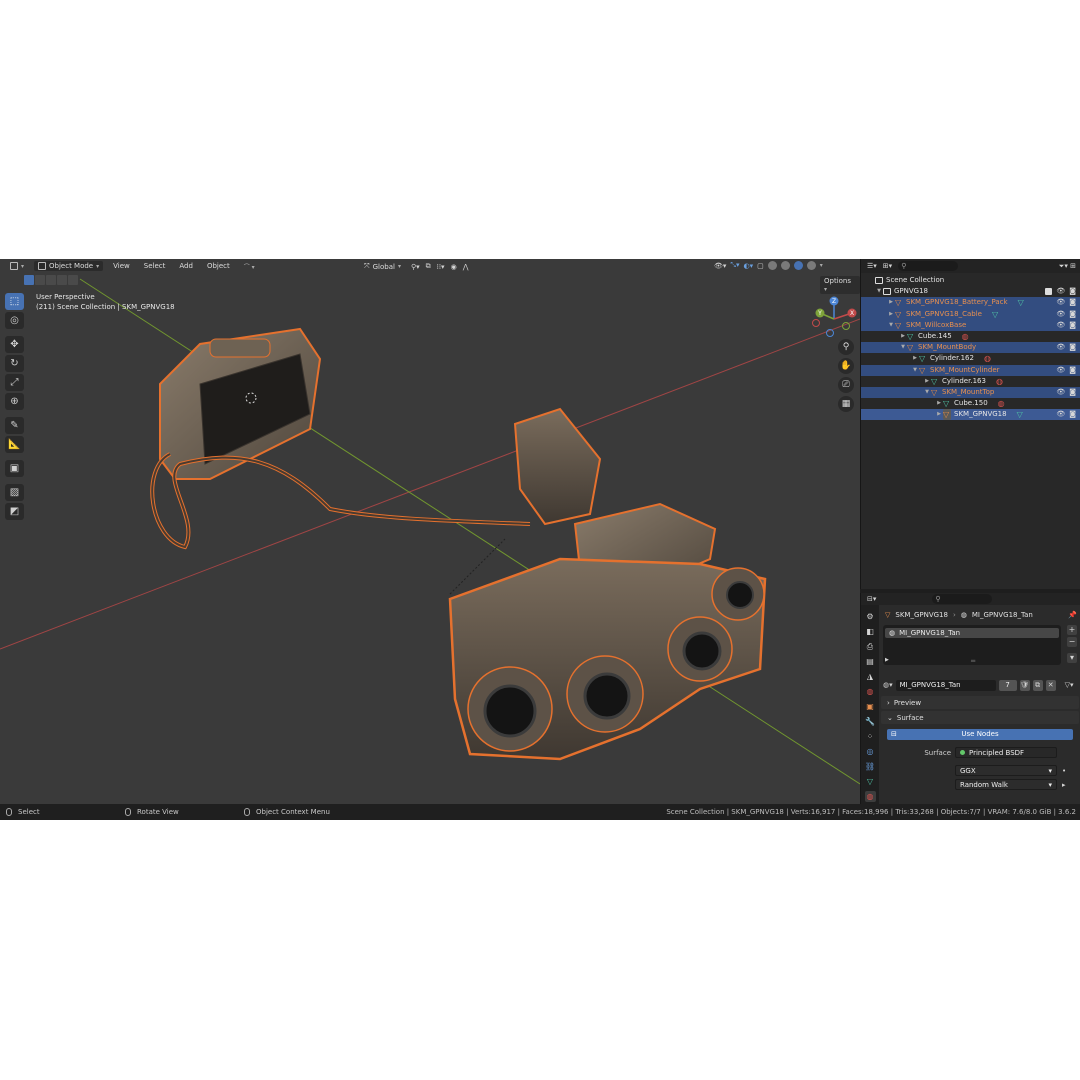 This screenshot has height=1080, width=1080. What do you see at coordinates (811, 265) in the screenshot?
I see `rendered-shading-icon` at bounding box center [811, 265].